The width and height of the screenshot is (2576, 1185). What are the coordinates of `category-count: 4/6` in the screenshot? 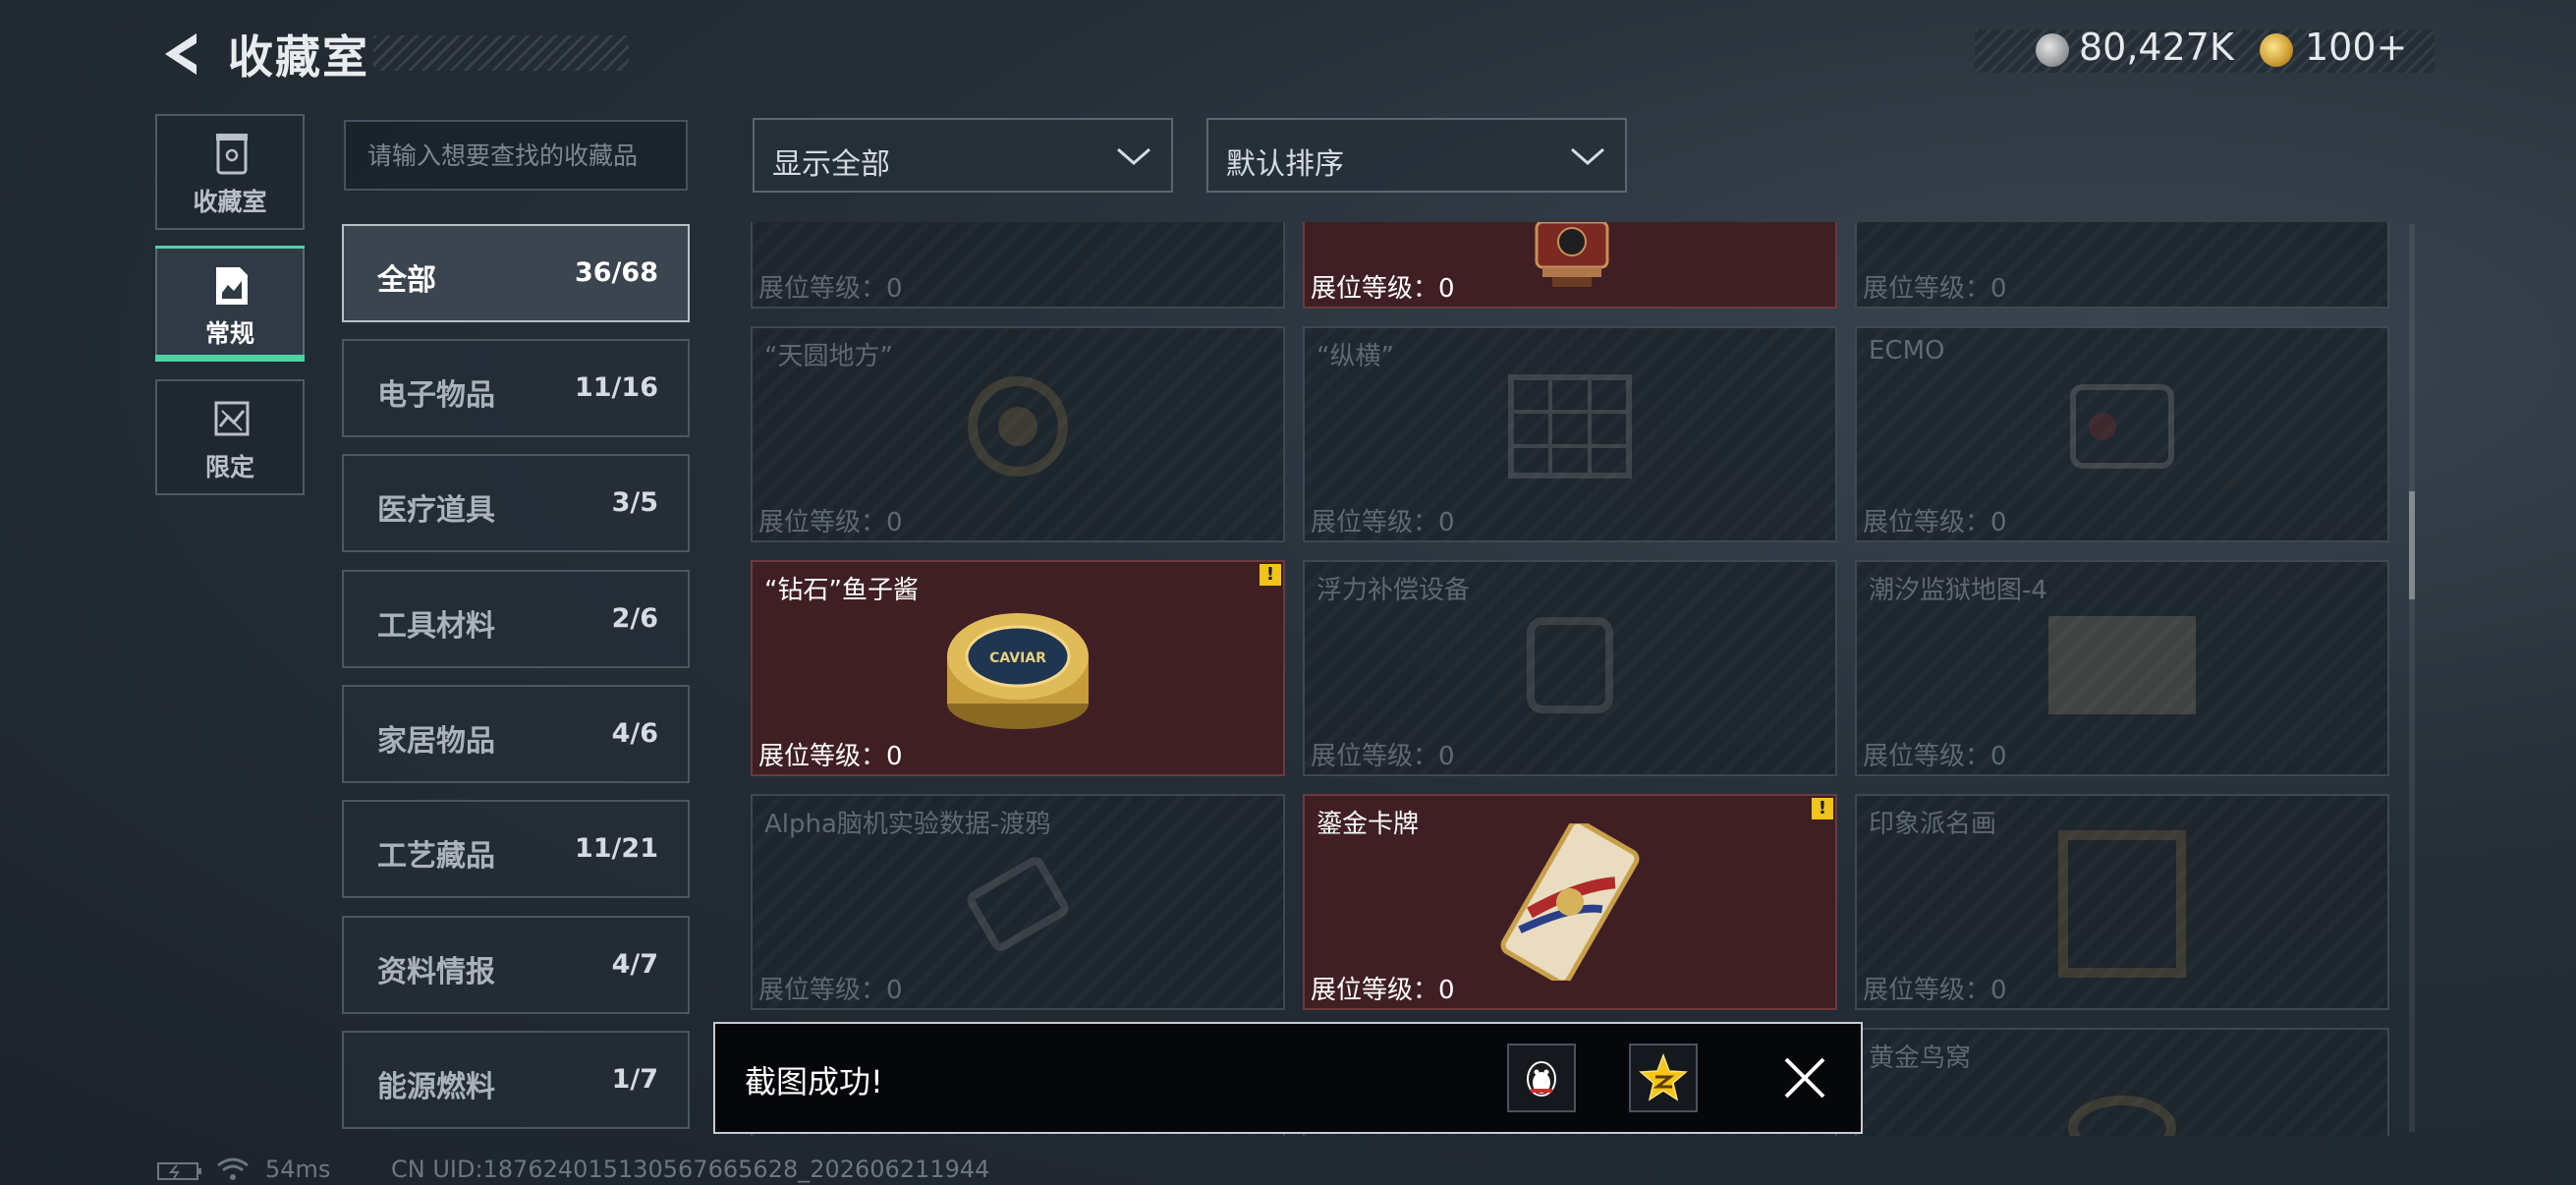 It's located at (634, 734).